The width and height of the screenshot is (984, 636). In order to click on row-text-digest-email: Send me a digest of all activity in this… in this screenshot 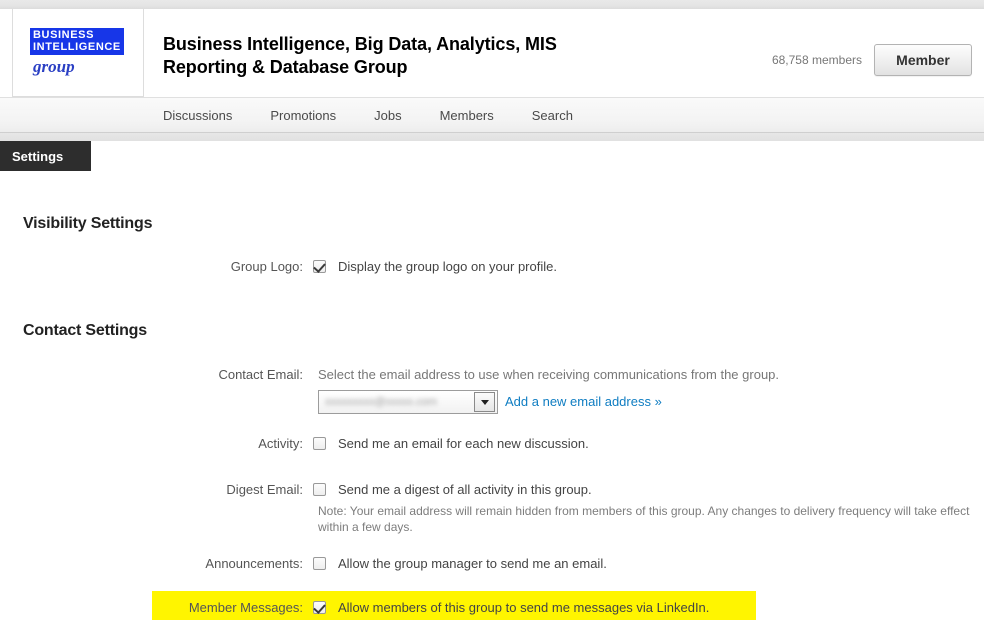, I will do `click(465, 489)`.